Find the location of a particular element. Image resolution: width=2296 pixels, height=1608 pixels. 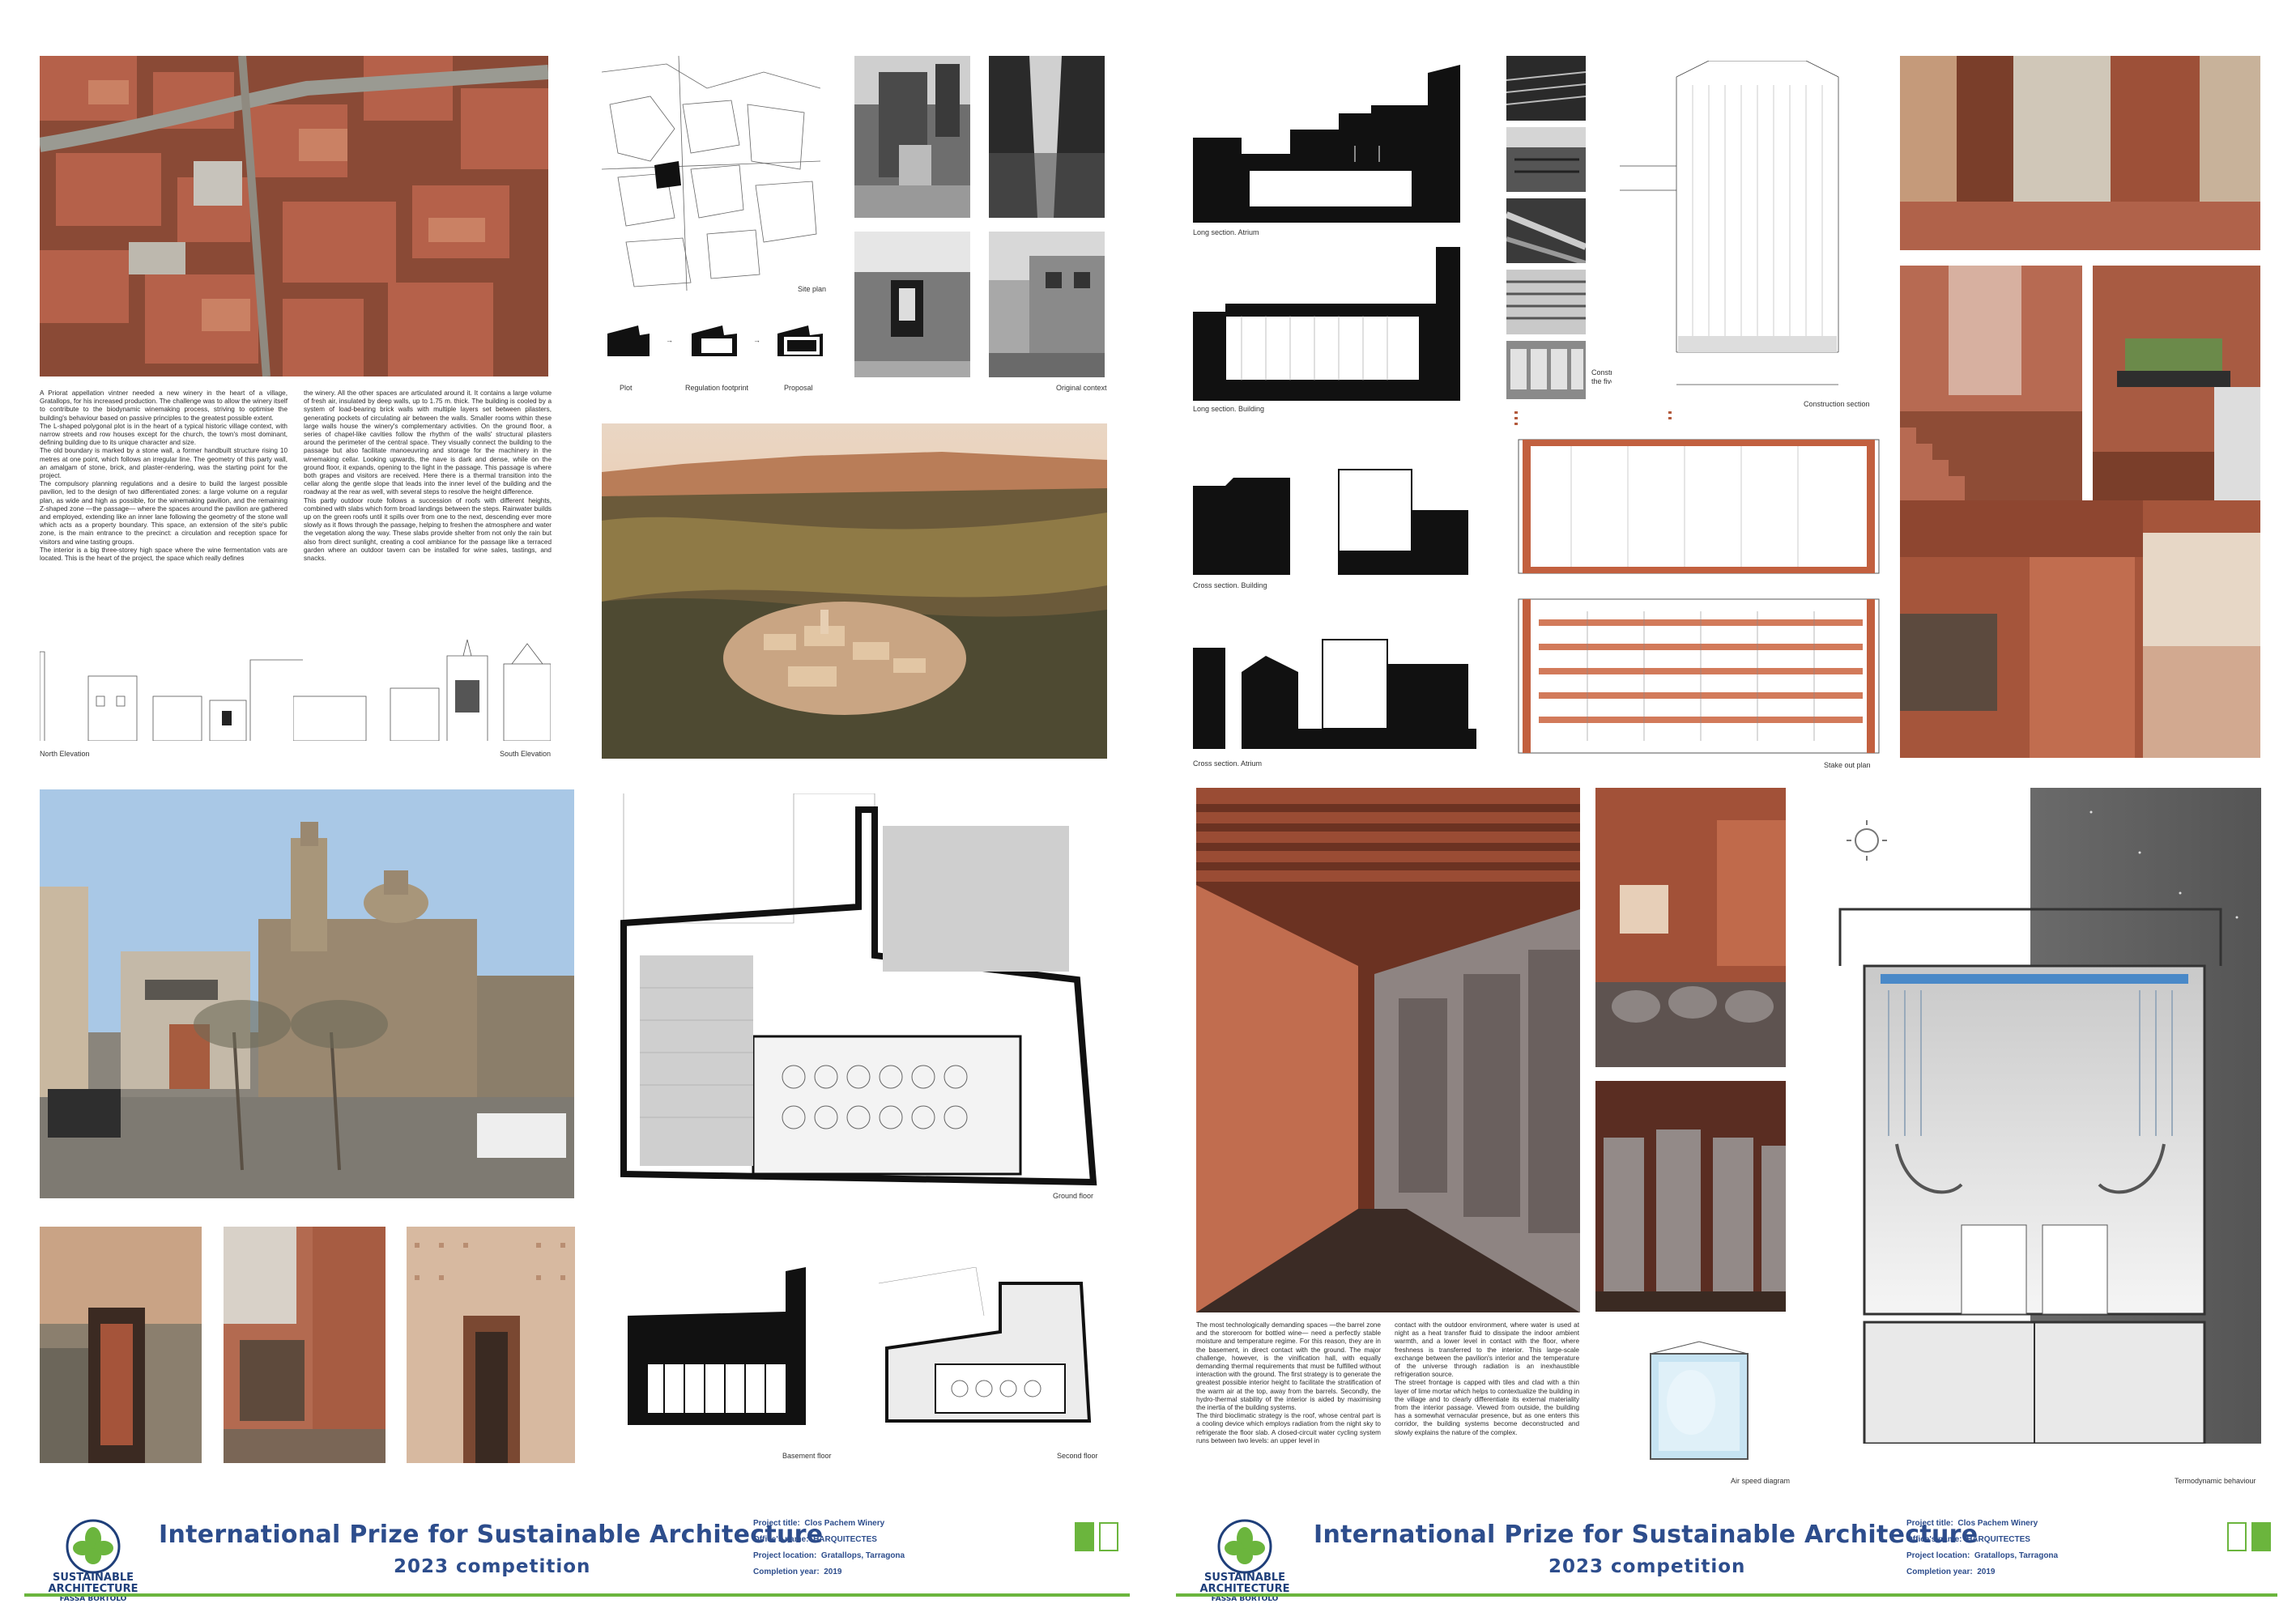

caption-cross-section-atrium: Cross section. Atrium is located at coordinates (1228, 763).